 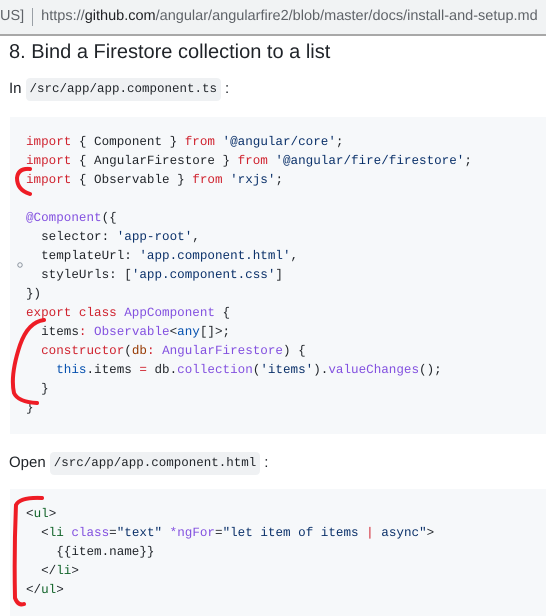 What do you see at coordinates (238, 533) in the screenshot?
I see `code-line: <li class="text" *ngFor="let item of items | async">` at bounding box center [238, 533].